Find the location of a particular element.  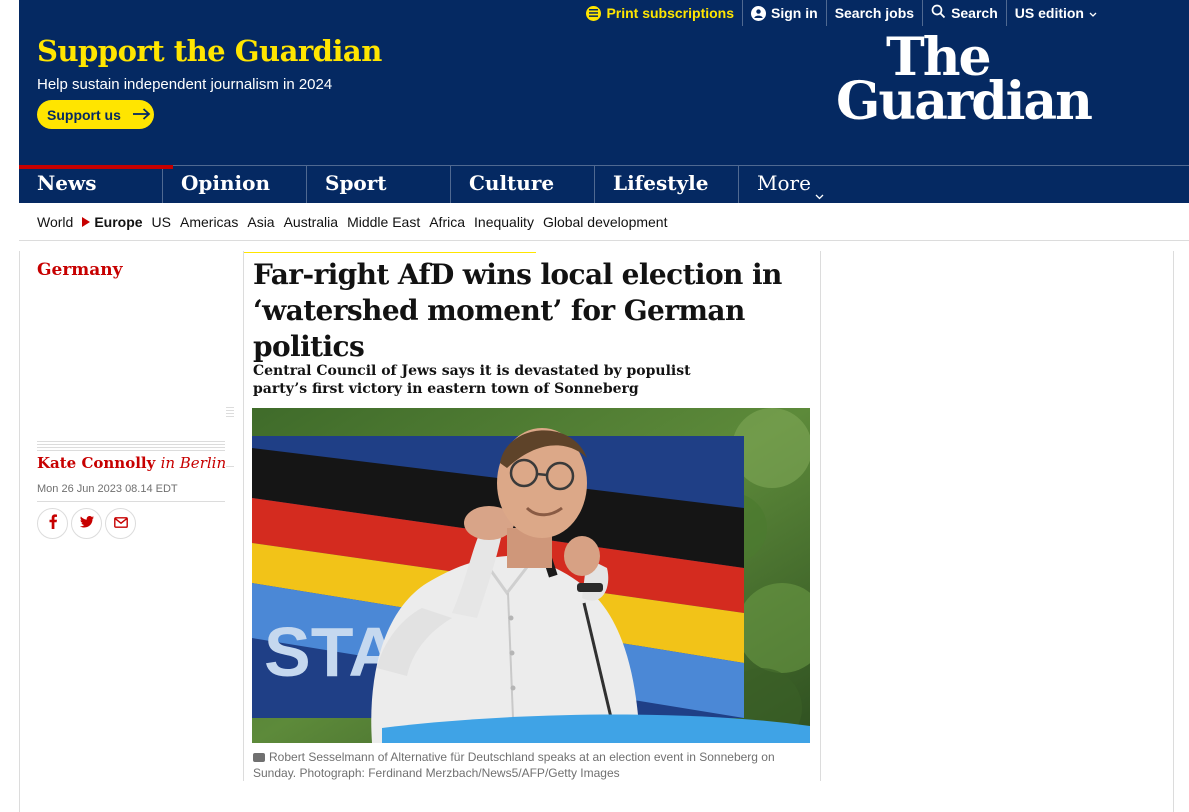

subnav-middle-east: Middle East is located at coordinates (383, 222).